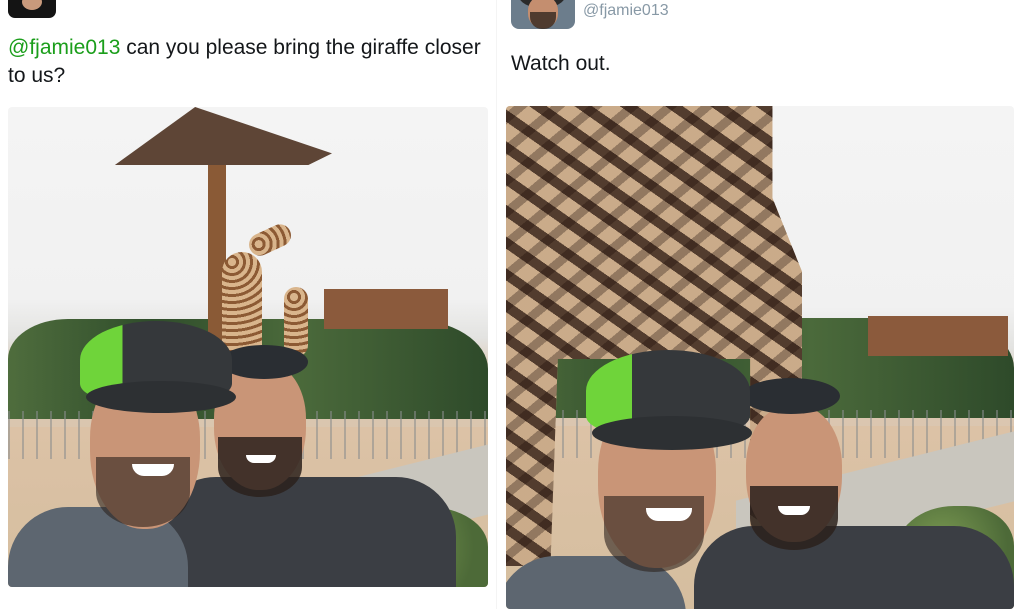  Describe the element at coordinates (64, 47) in the screenshot. I see `mention-link: @fjamie013` at that location.